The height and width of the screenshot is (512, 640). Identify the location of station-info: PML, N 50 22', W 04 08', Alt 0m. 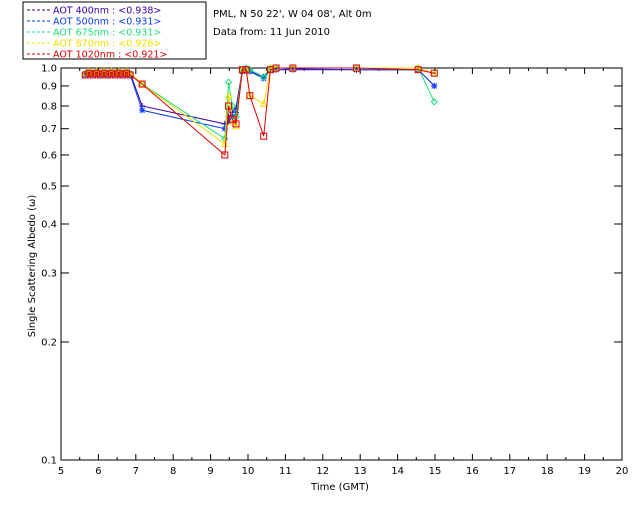
(292, 14).